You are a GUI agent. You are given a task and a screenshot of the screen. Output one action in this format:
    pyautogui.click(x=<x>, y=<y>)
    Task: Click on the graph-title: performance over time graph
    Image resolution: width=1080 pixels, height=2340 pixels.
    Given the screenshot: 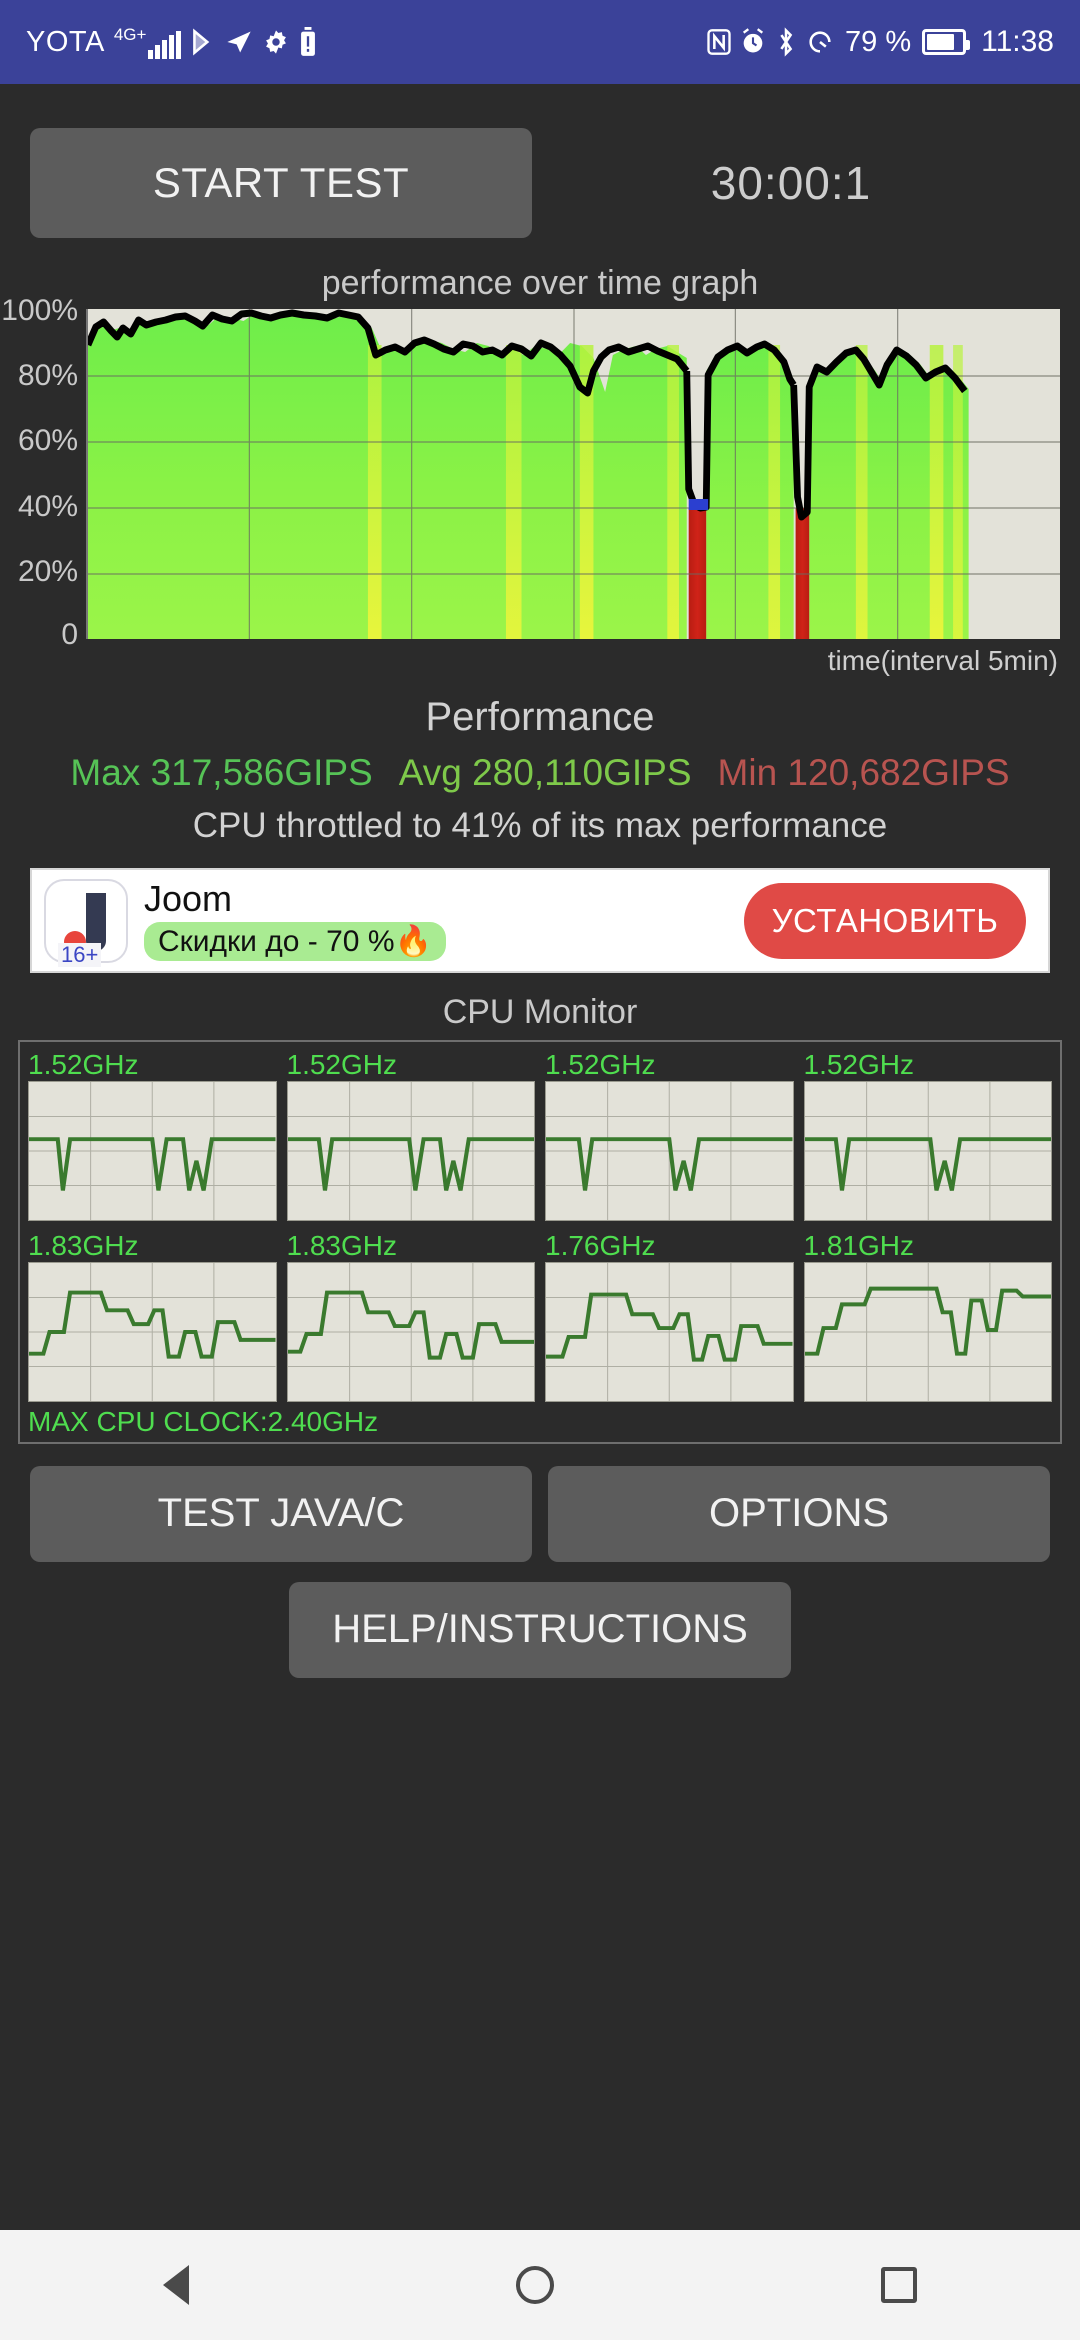 What is the action you would take?
    pyautogui.click(x=540, y=283)
    